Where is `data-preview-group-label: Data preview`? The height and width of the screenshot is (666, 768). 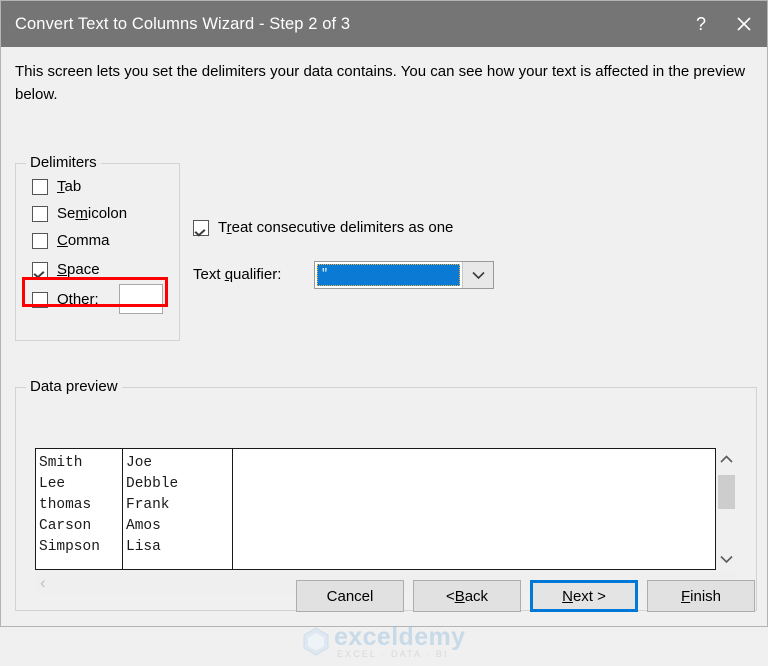
data-preview-group-label: Data preview is located at coordinates (74, 386).